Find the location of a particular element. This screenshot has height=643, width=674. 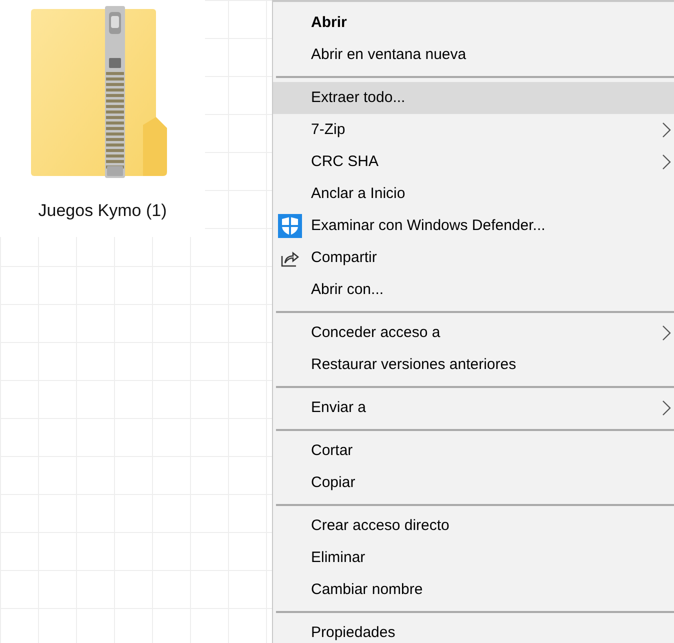

menu-item: 7-Zip is located at coordinates (473, 130).